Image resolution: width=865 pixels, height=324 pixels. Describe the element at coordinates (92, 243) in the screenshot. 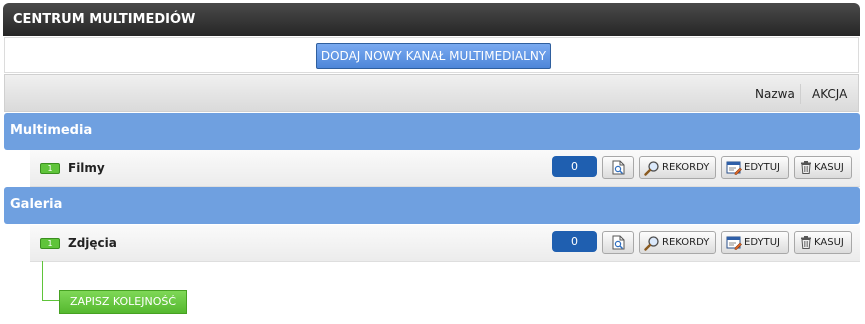

I see `row-label: Zdjęcia` at that location.